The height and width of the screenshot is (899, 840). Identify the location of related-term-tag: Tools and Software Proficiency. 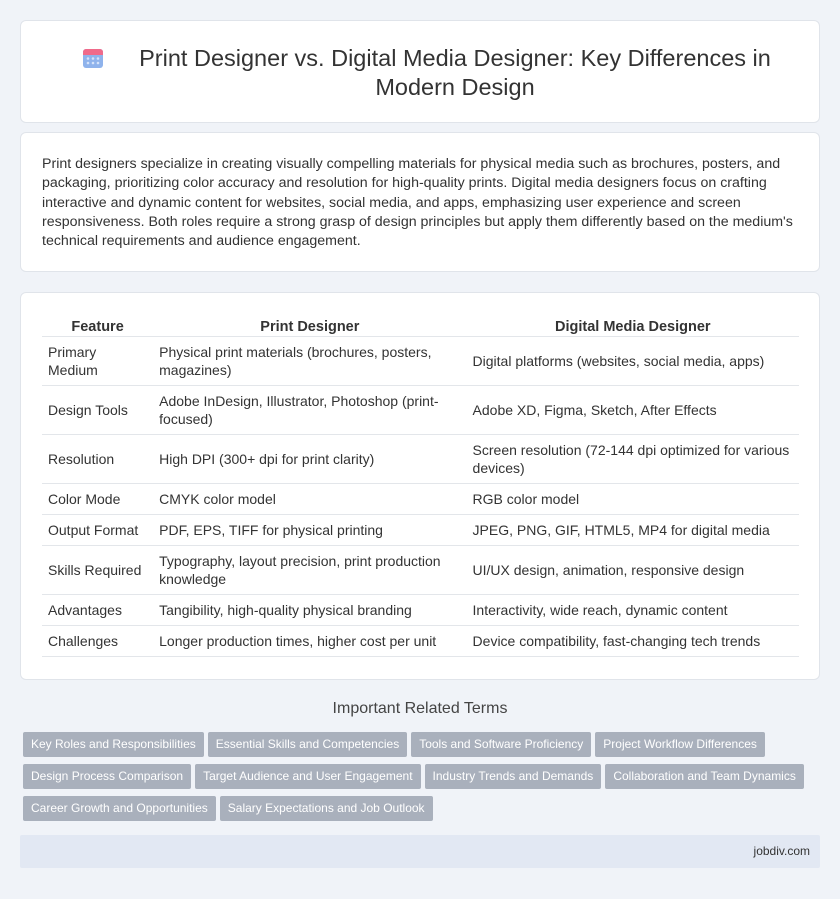
(501, 744).